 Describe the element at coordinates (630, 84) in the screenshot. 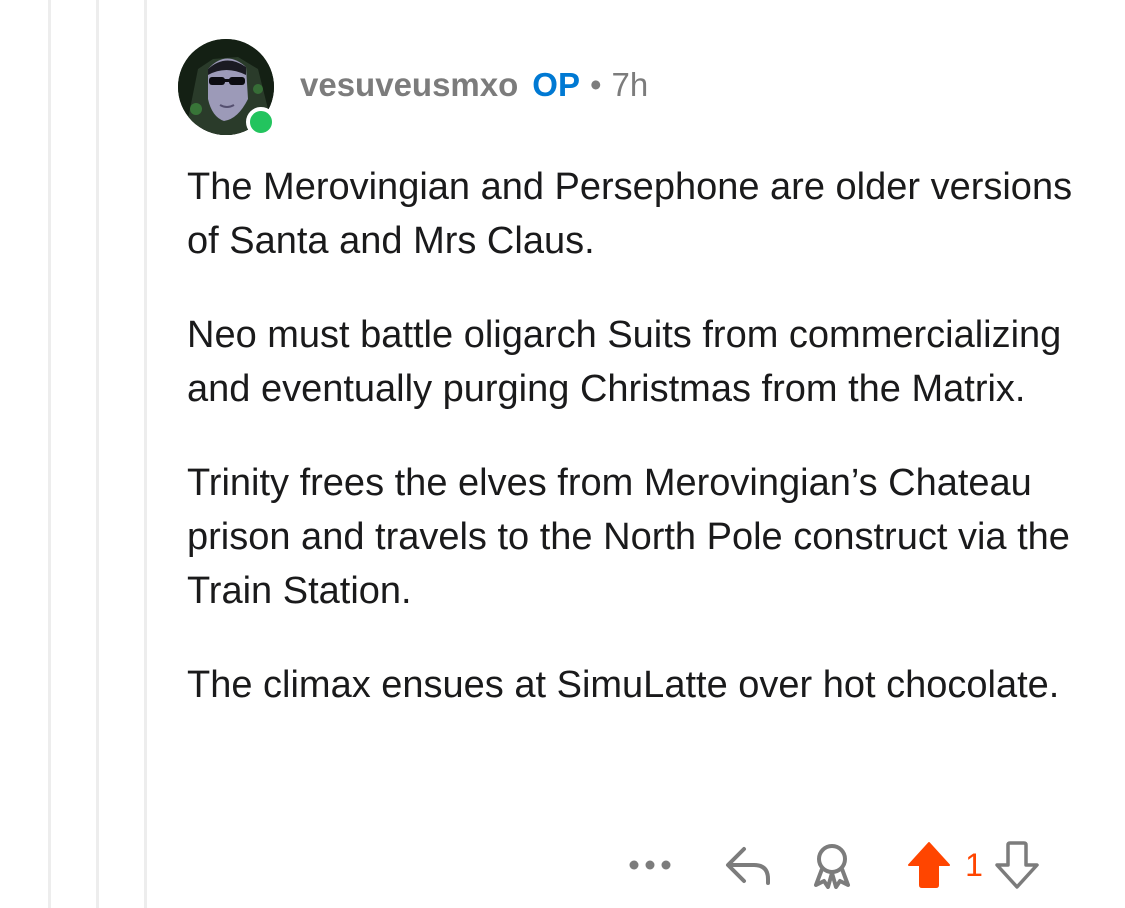

I see `comment-age: 7h` at that location.